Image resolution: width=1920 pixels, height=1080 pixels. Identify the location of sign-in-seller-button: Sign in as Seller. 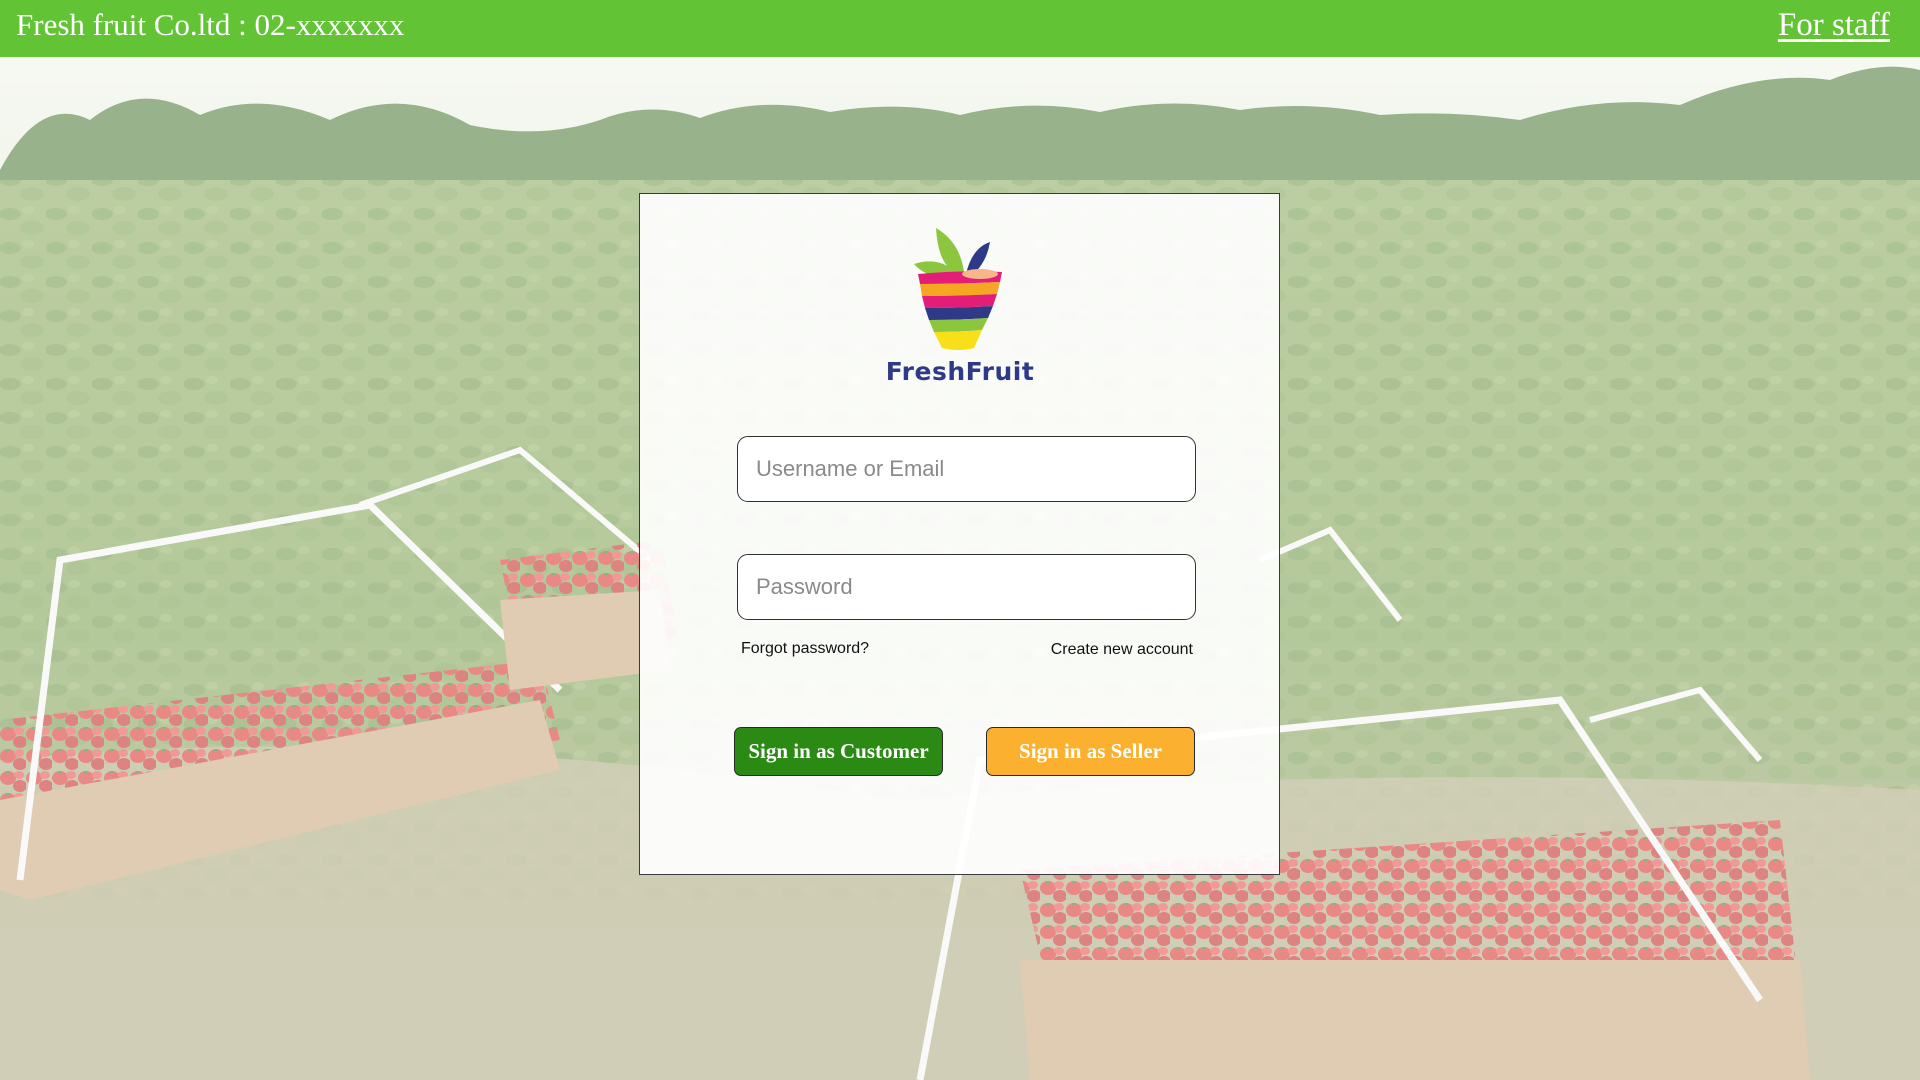
(1090, 751).